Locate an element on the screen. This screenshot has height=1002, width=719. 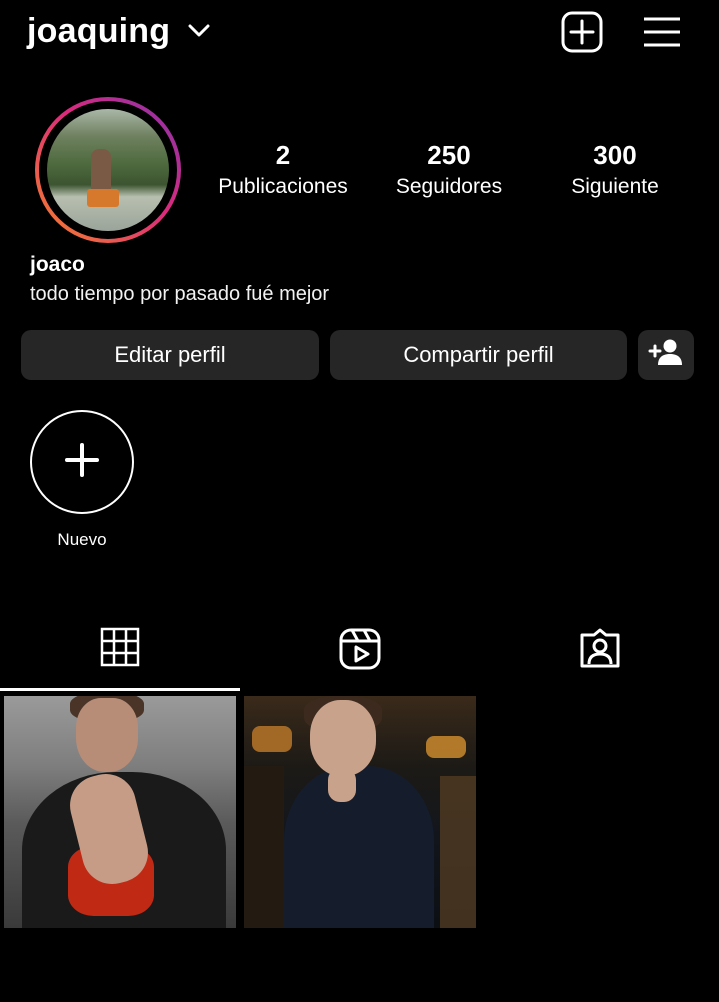
plus-square-icon is located at coordinates (582, 34).